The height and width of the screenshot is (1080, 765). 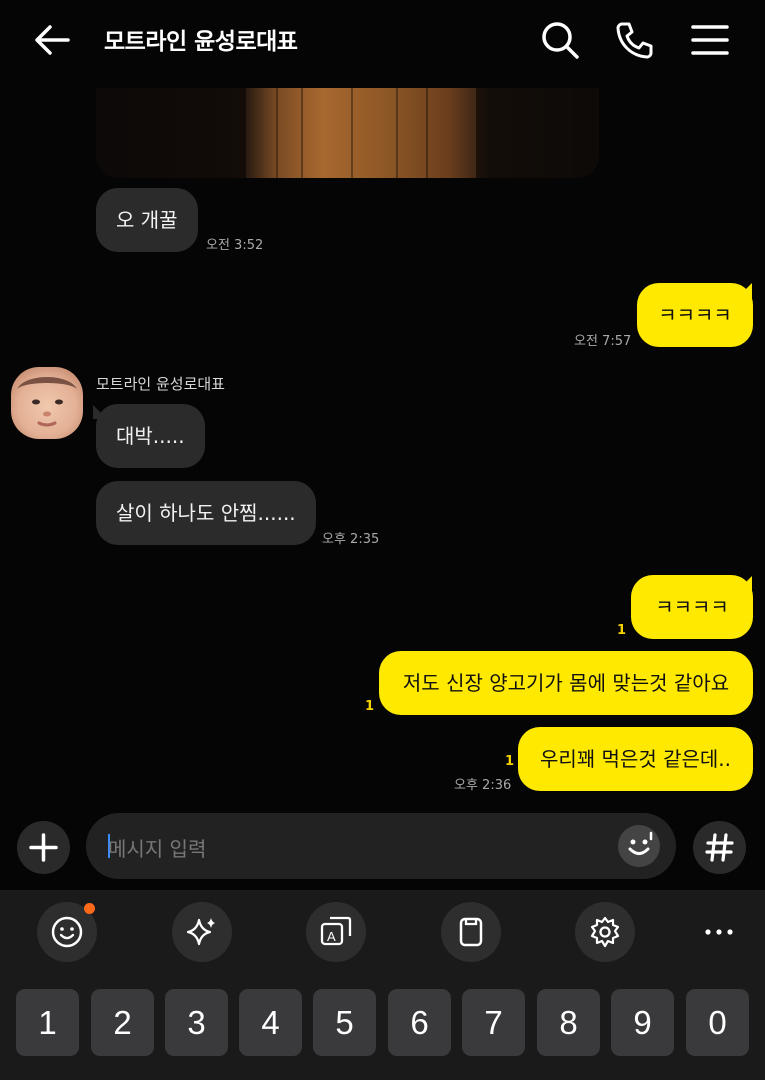 What do you see at coordinates (160, 384) in the screenshot?
I see `sender-name: 모트라인 윤성로대표` at bounding box center [160, 384].